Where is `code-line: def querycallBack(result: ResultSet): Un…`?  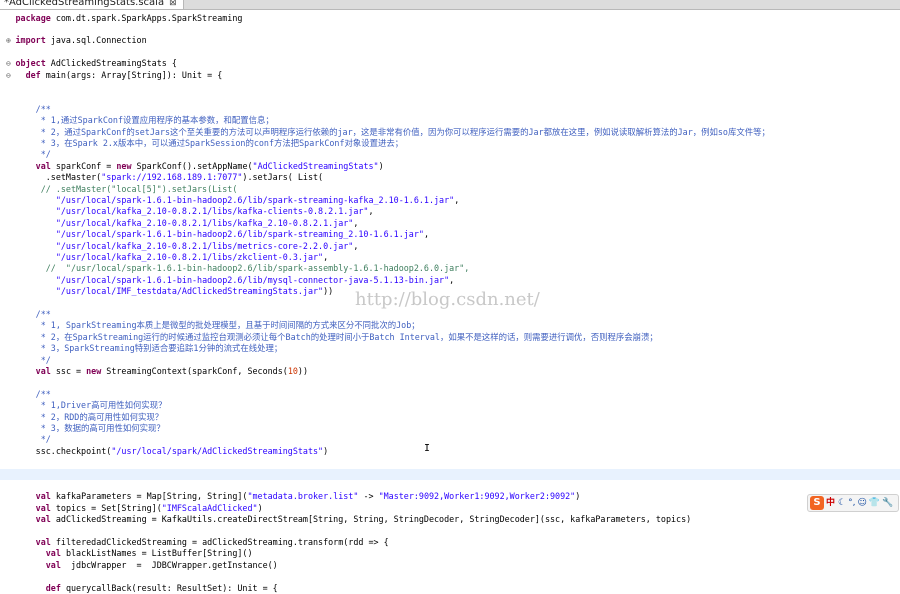
code-line: def querycallBack(result: ResultSet): Un… is located at coordinates (450, 588).